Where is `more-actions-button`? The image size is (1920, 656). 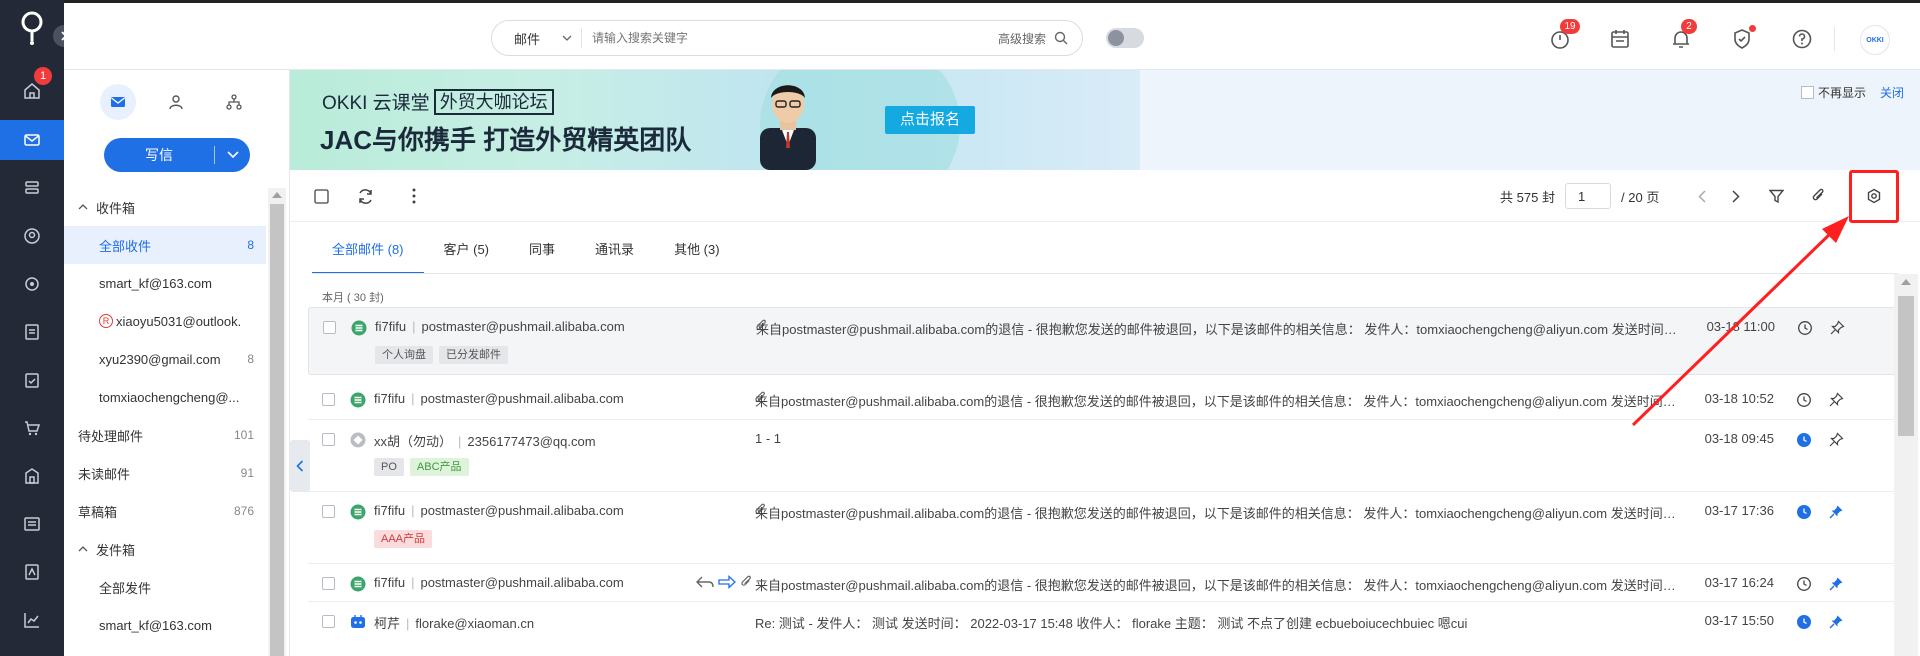 more-actions-button is located at coordinates (414, 196).